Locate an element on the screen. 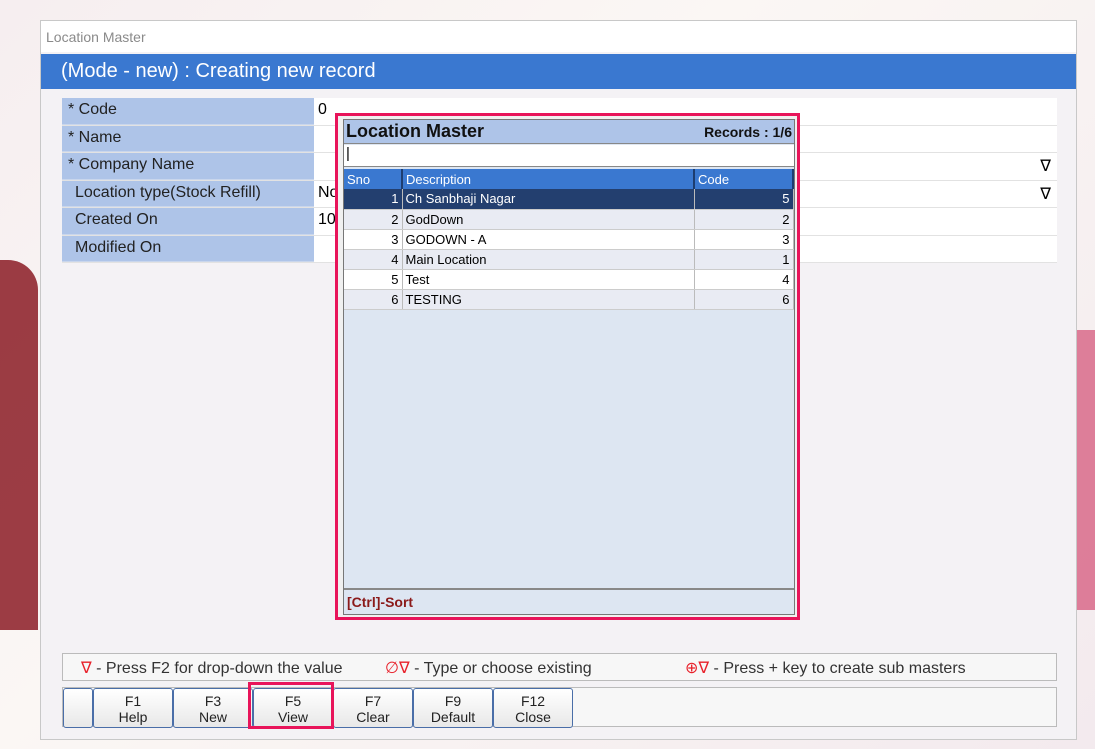 This screenshot has height=749, width=1095. description-cell: Main Location is located at coordinates (548, 259).